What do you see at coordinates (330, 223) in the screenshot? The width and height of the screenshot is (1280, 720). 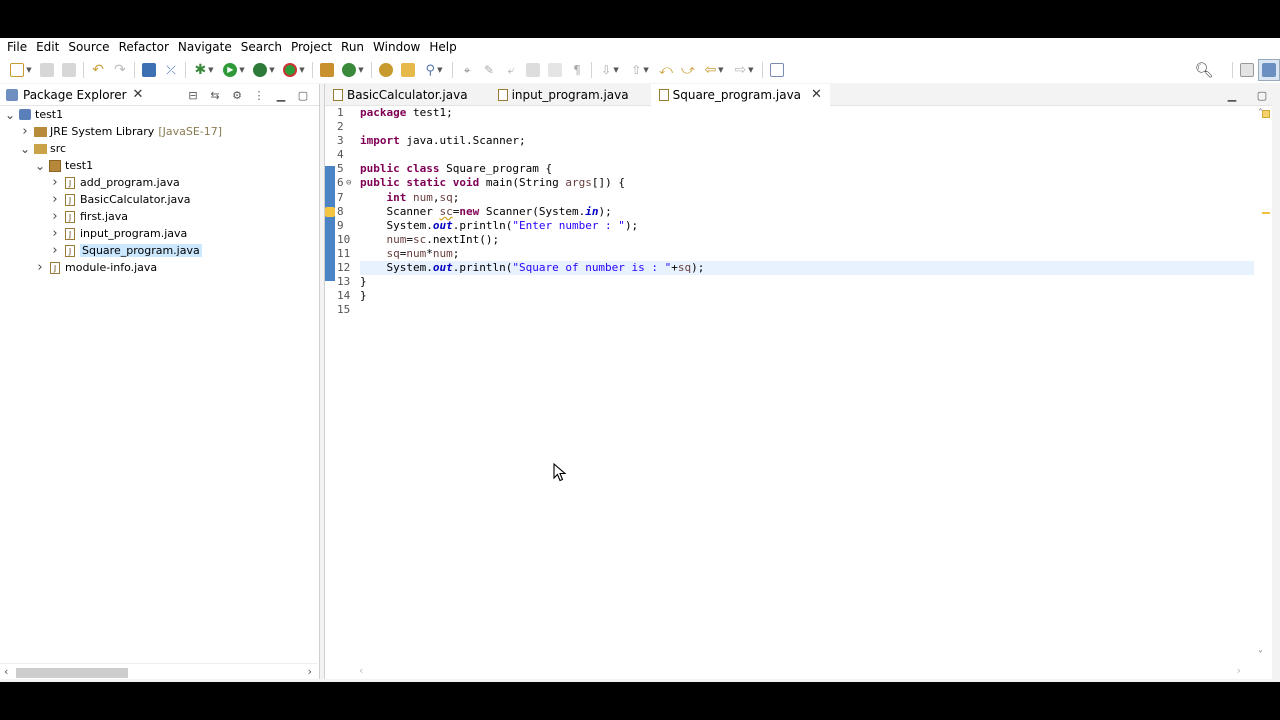 I see `change-indicator-bar` at bounding box center [330, 223].